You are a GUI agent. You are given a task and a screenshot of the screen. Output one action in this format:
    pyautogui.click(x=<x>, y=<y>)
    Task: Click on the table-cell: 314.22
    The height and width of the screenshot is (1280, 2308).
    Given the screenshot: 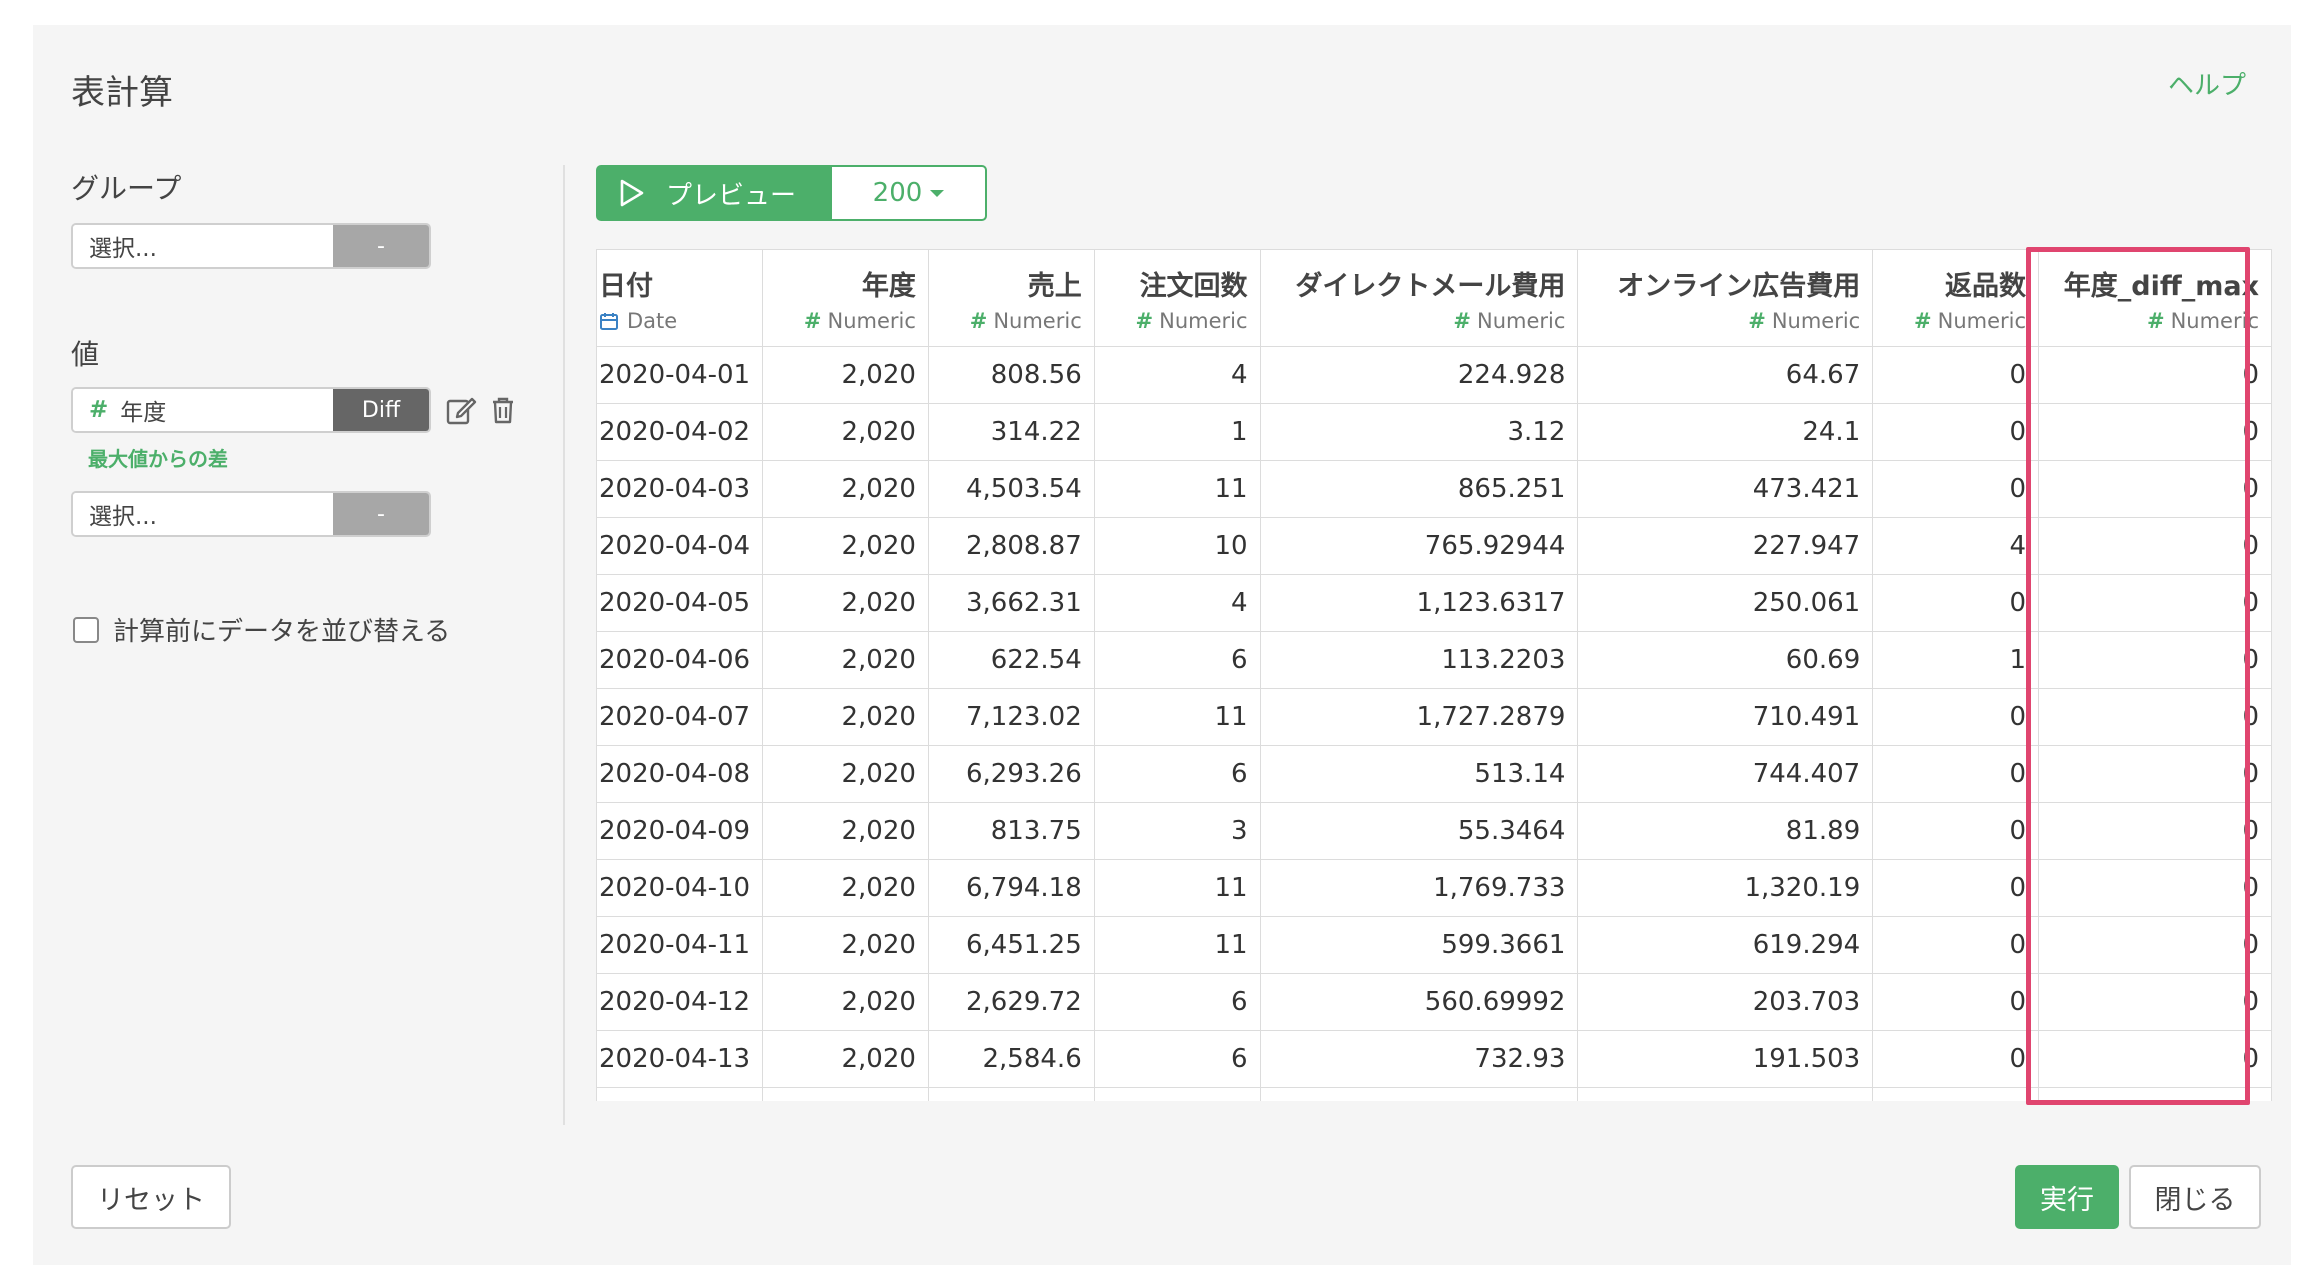 What is the action you would take?
    pyautogui.click(x=1011, y=432)
    